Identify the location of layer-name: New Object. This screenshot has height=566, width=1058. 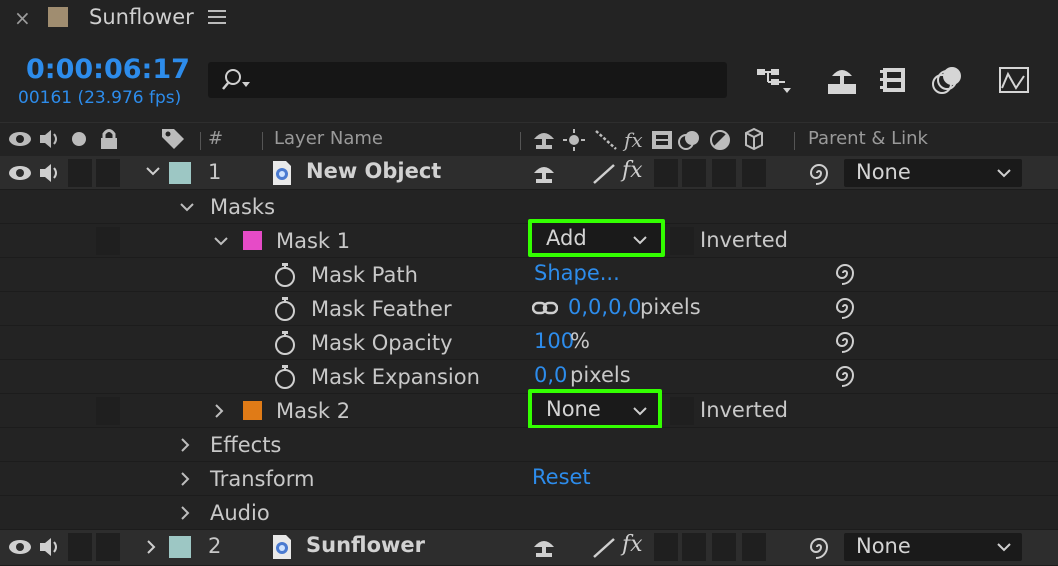
(373, 171).